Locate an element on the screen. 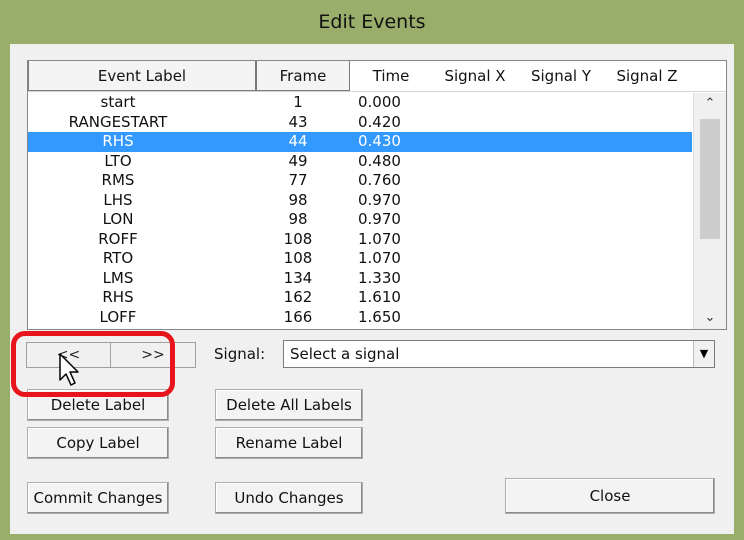 The width and height of the screenshot is (744, 540). table-row: start 1 0.000 is located at coordinates (360, 103).